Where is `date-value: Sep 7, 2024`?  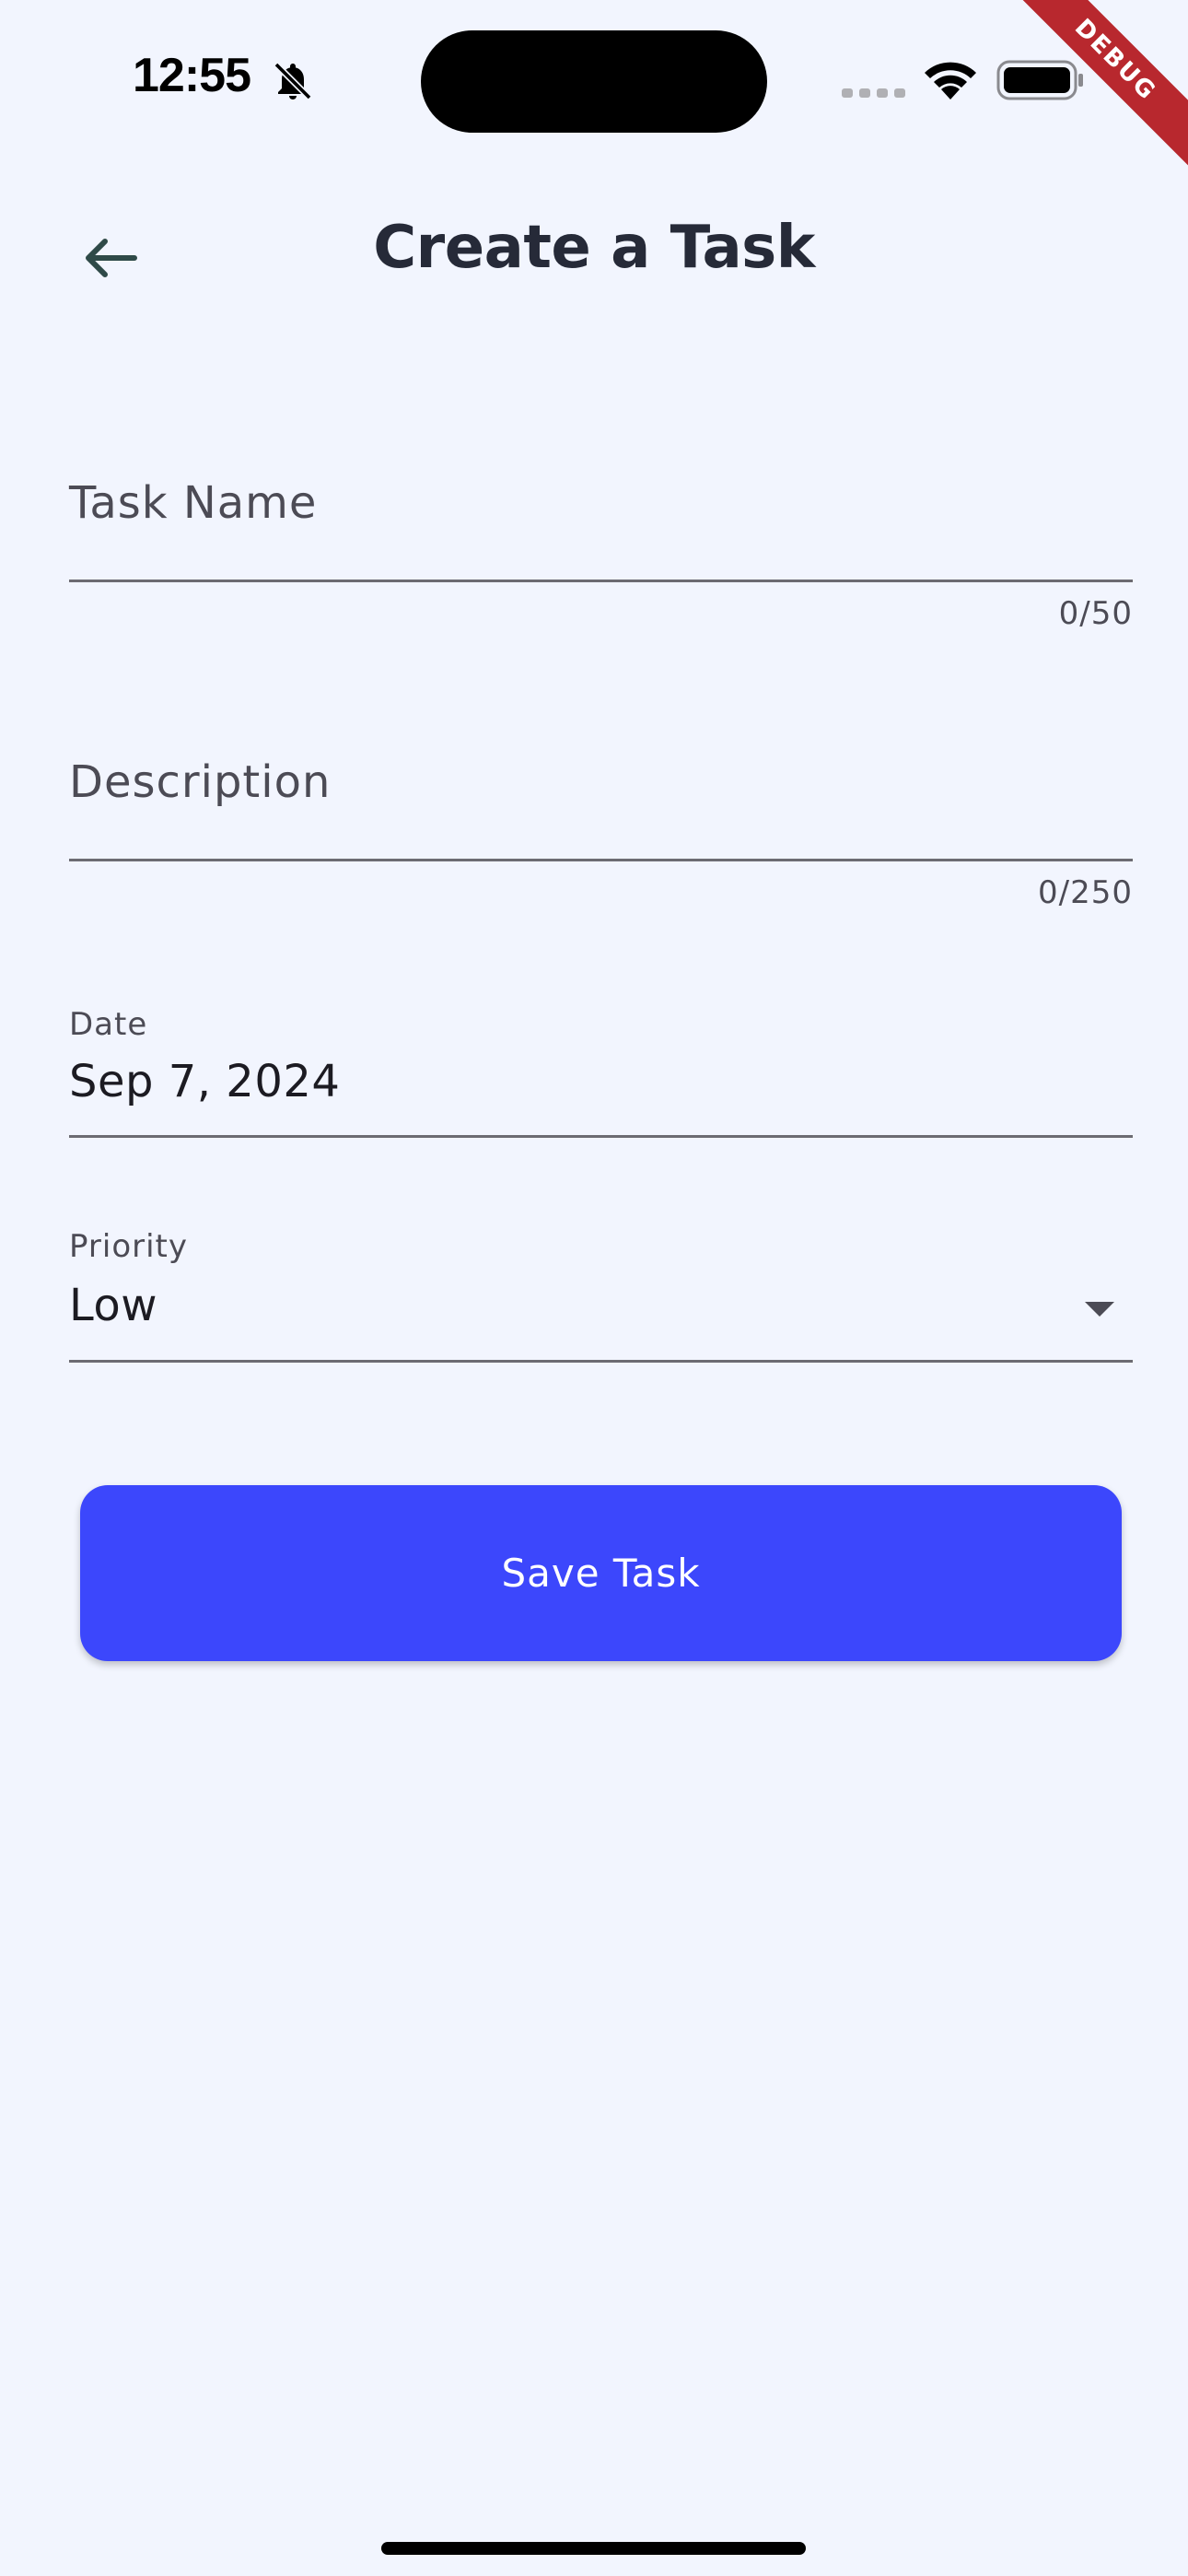
date-value: Sep 7, 2024 is located at coordinates (205, 1081).